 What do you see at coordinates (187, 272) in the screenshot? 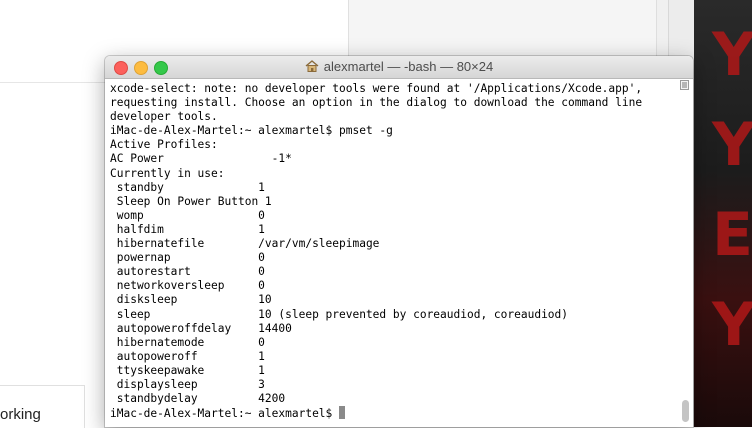
I see `terminal-line: autorestart 0` at bounding box center [187, 272].